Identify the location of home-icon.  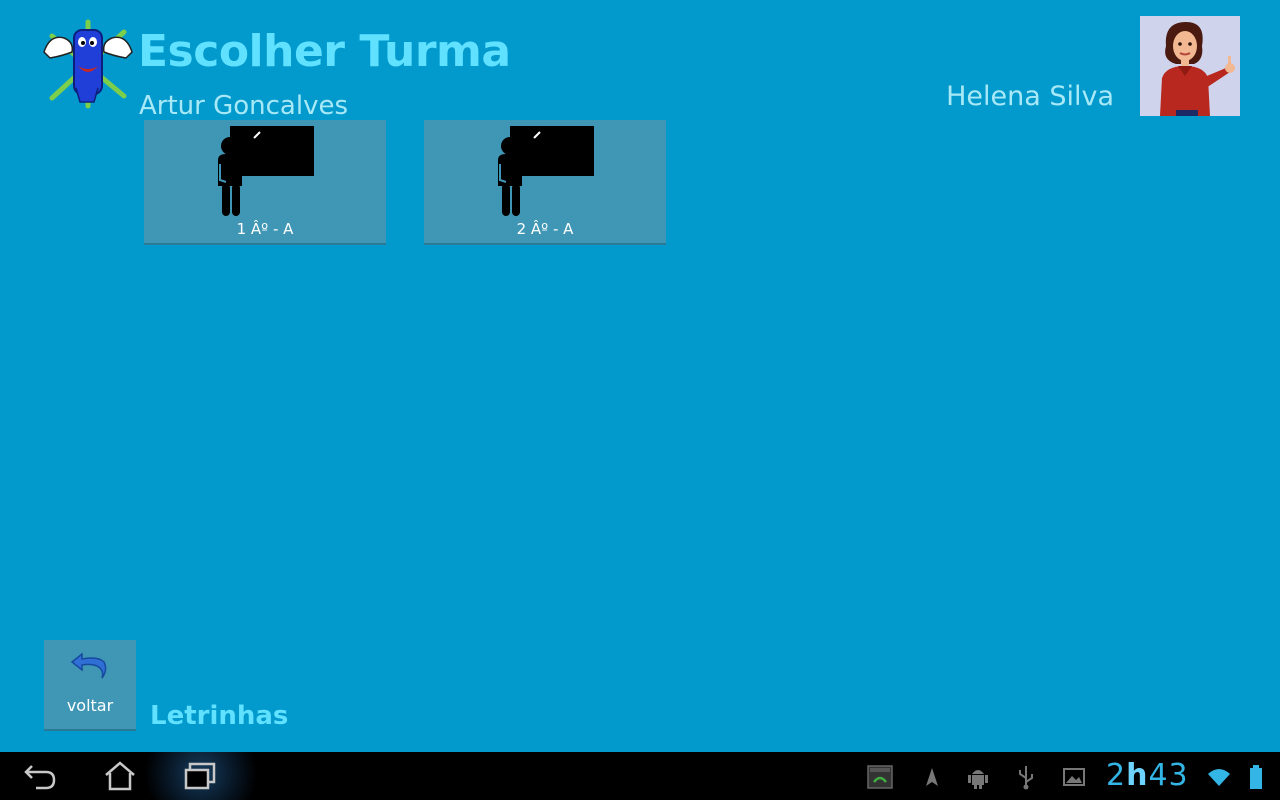
(120, 776).